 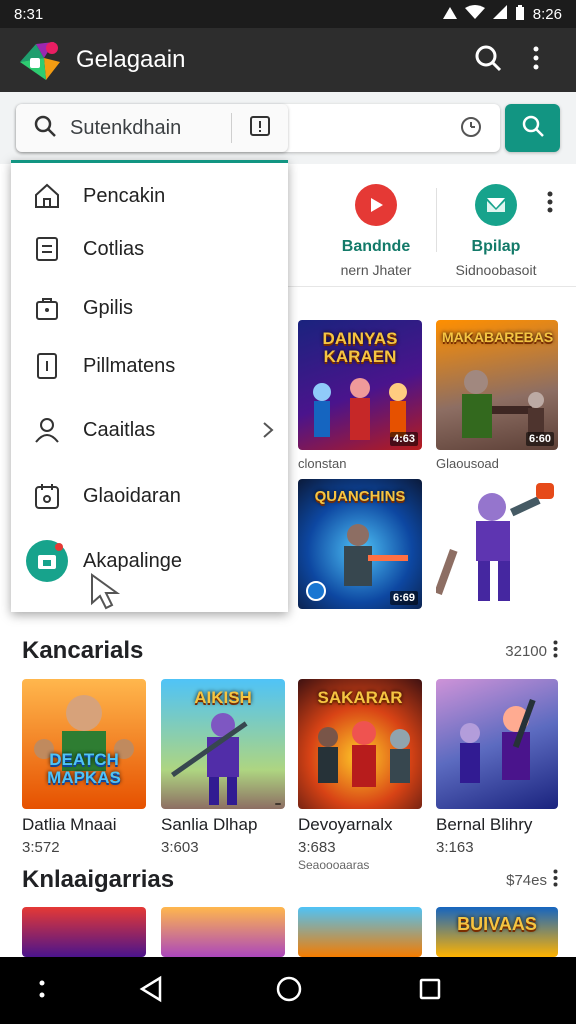 I want to click on game-card: DEATCH MAPKAS Datlia Mnaai 3:572, so click(x=84, y=767).